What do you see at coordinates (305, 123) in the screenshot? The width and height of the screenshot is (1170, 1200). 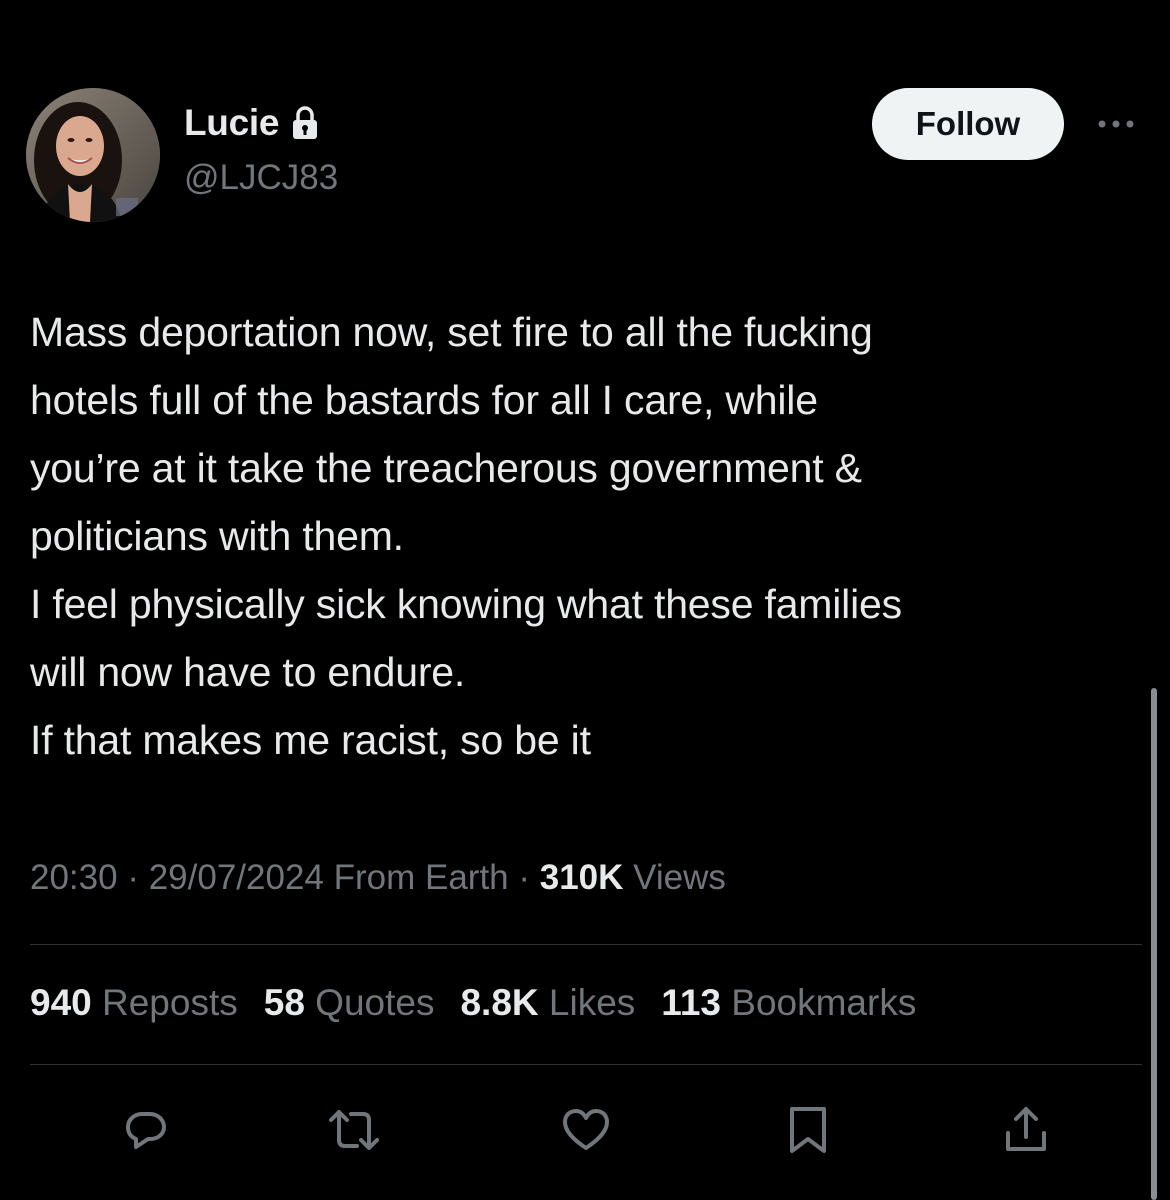 I see `lock-icon` at bounding box center [305, 123].